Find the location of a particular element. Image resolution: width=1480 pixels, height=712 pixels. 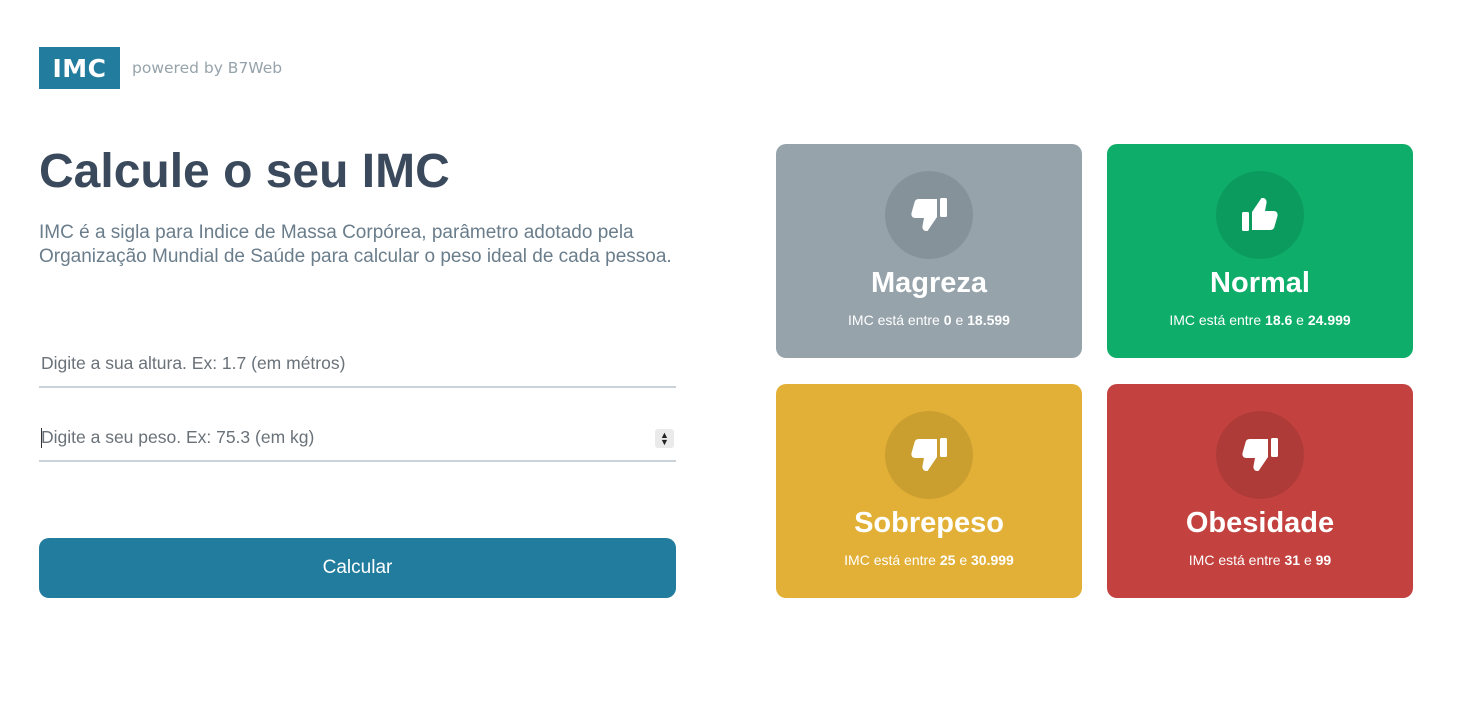

level-title: Magreza is located at coordinates (929, 283).